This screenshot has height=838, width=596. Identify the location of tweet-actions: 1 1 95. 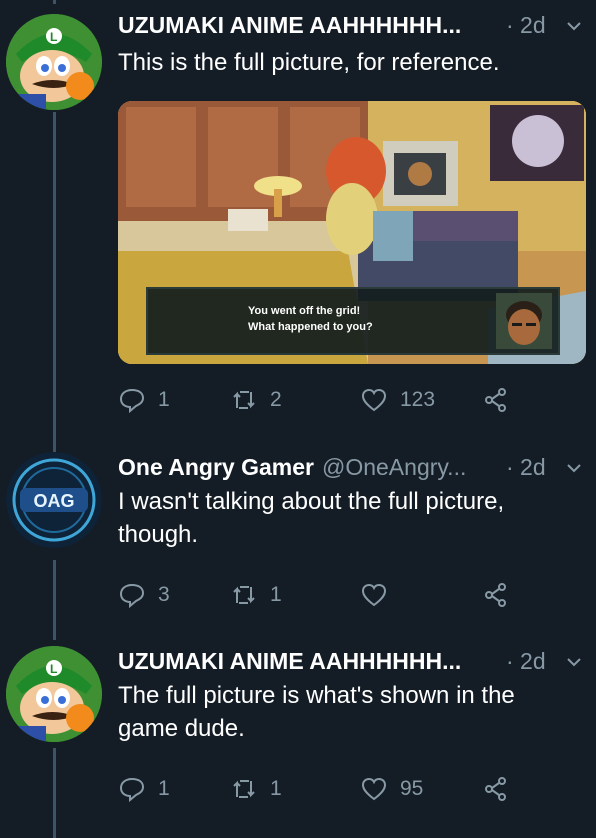
(318, 789).